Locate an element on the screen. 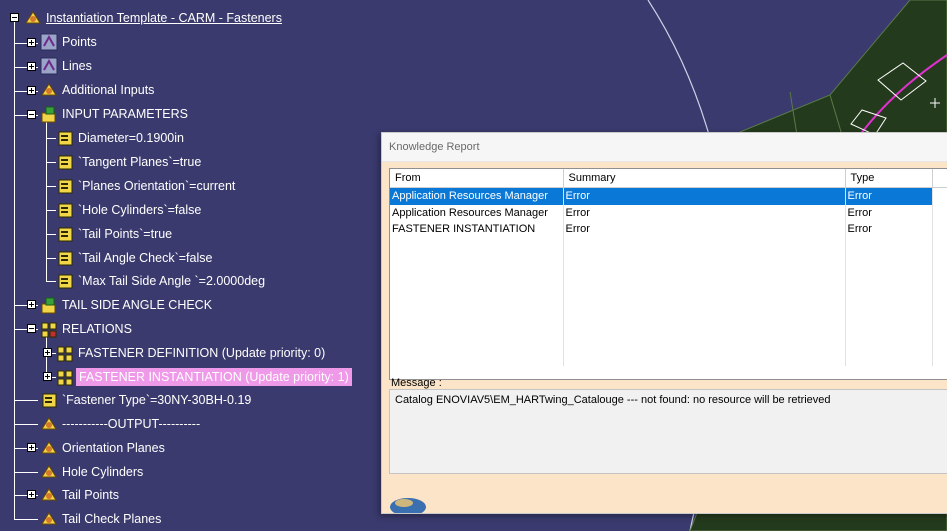 The width and height of the screenshot is (947, 531). tree-node-output: -----------OUTPUT---------- is located at coordinates (121, 424).